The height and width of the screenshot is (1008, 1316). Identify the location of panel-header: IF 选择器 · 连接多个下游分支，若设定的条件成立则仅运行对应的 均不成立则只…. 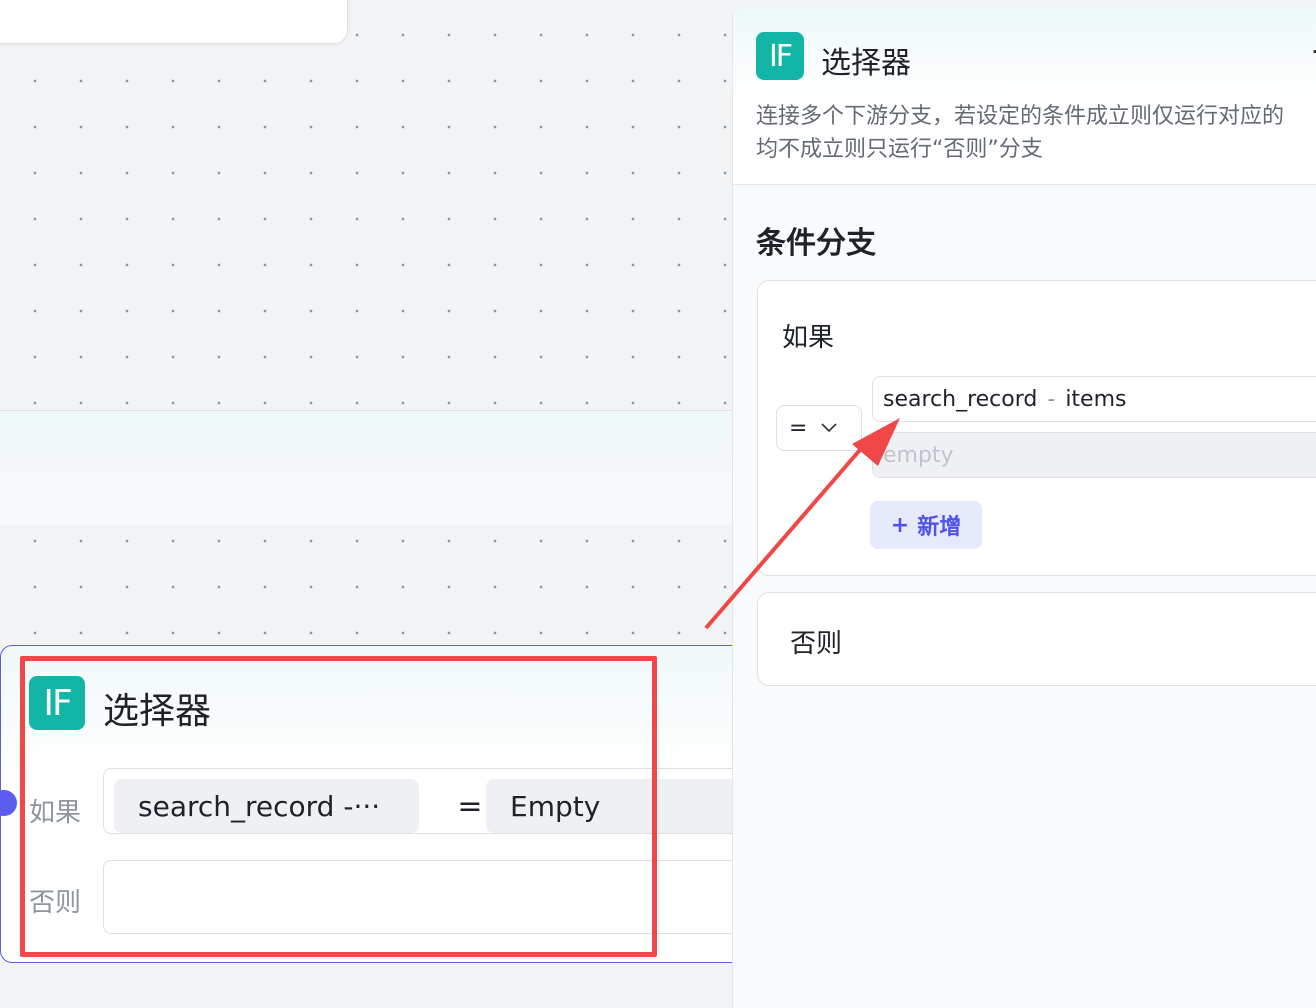
(1024, 96).